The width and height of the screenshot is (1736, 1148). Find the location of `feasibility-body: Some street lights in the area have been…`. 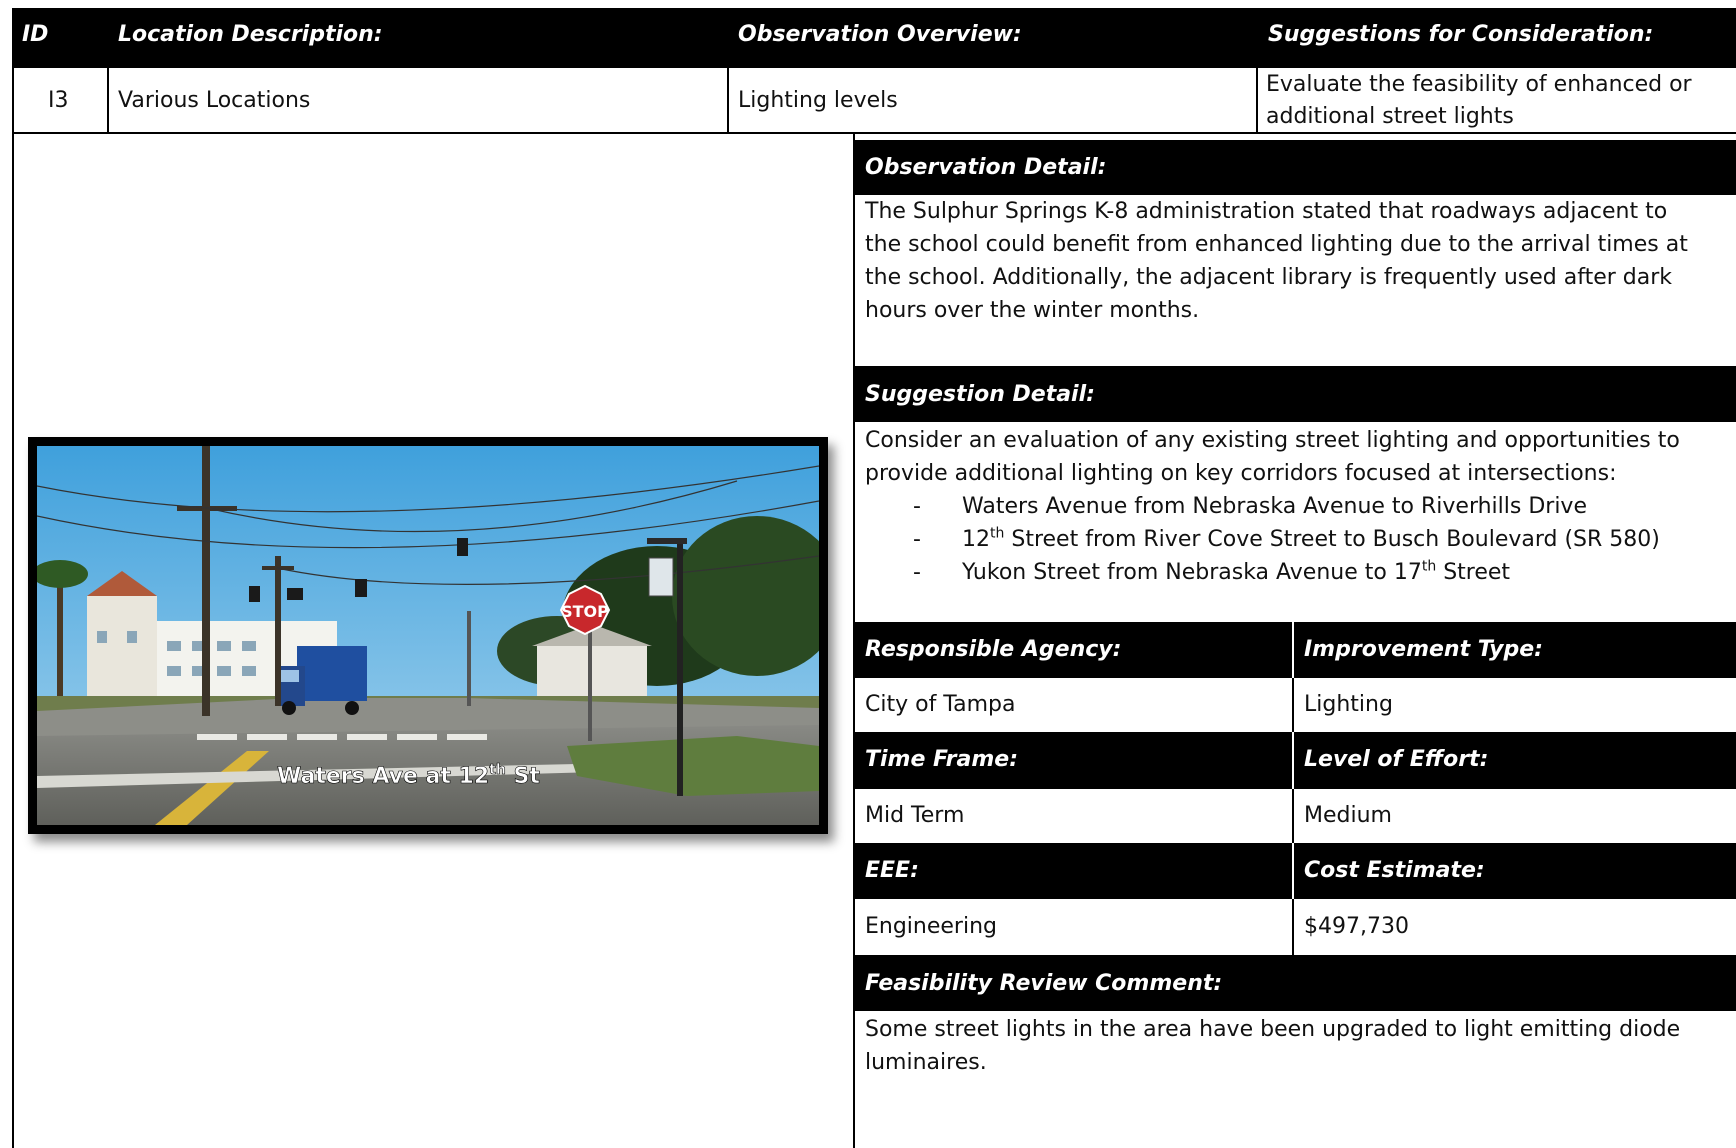

feasibility-body: Some street lights in the area have been… is located at coordinates (1285, 1046).